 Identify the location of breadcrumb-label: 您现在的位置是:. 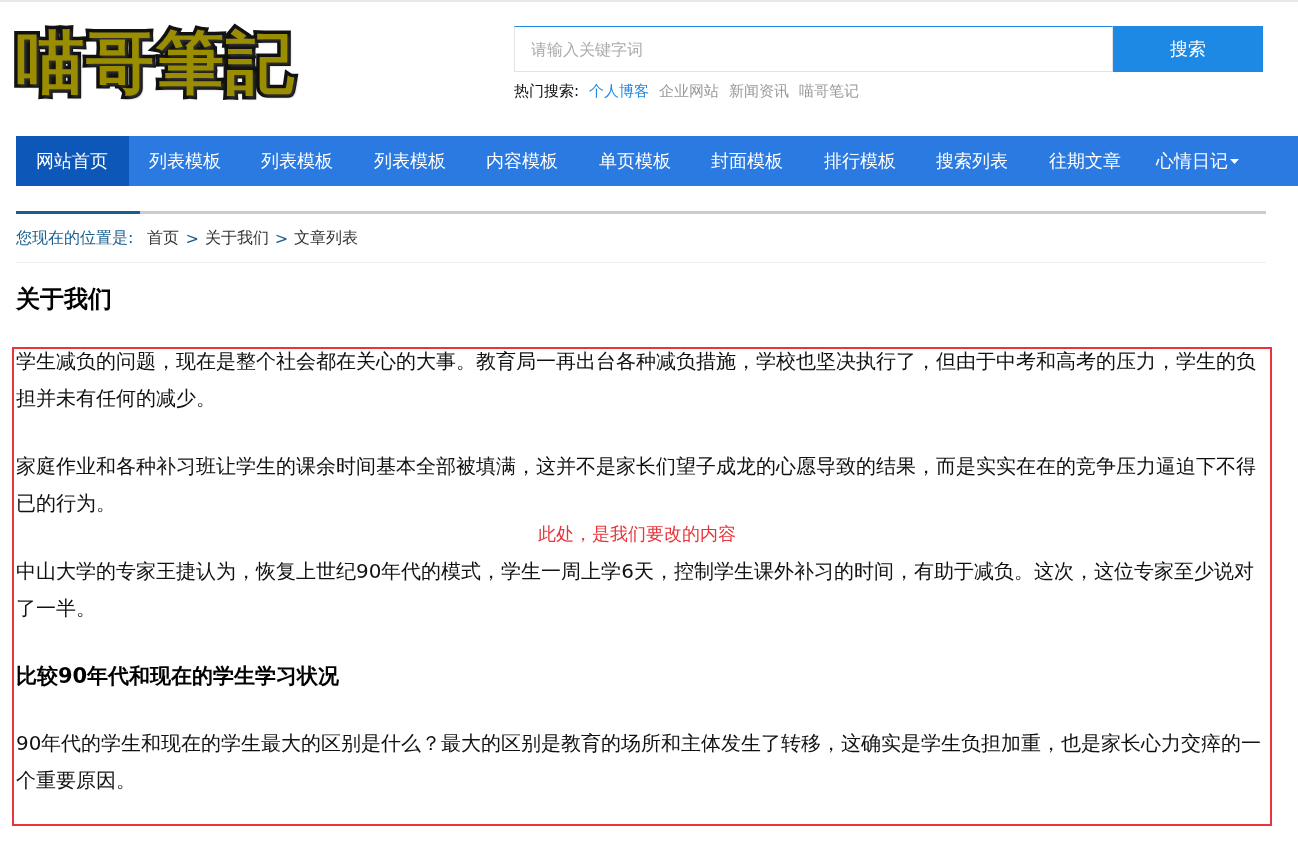
(75, 238).